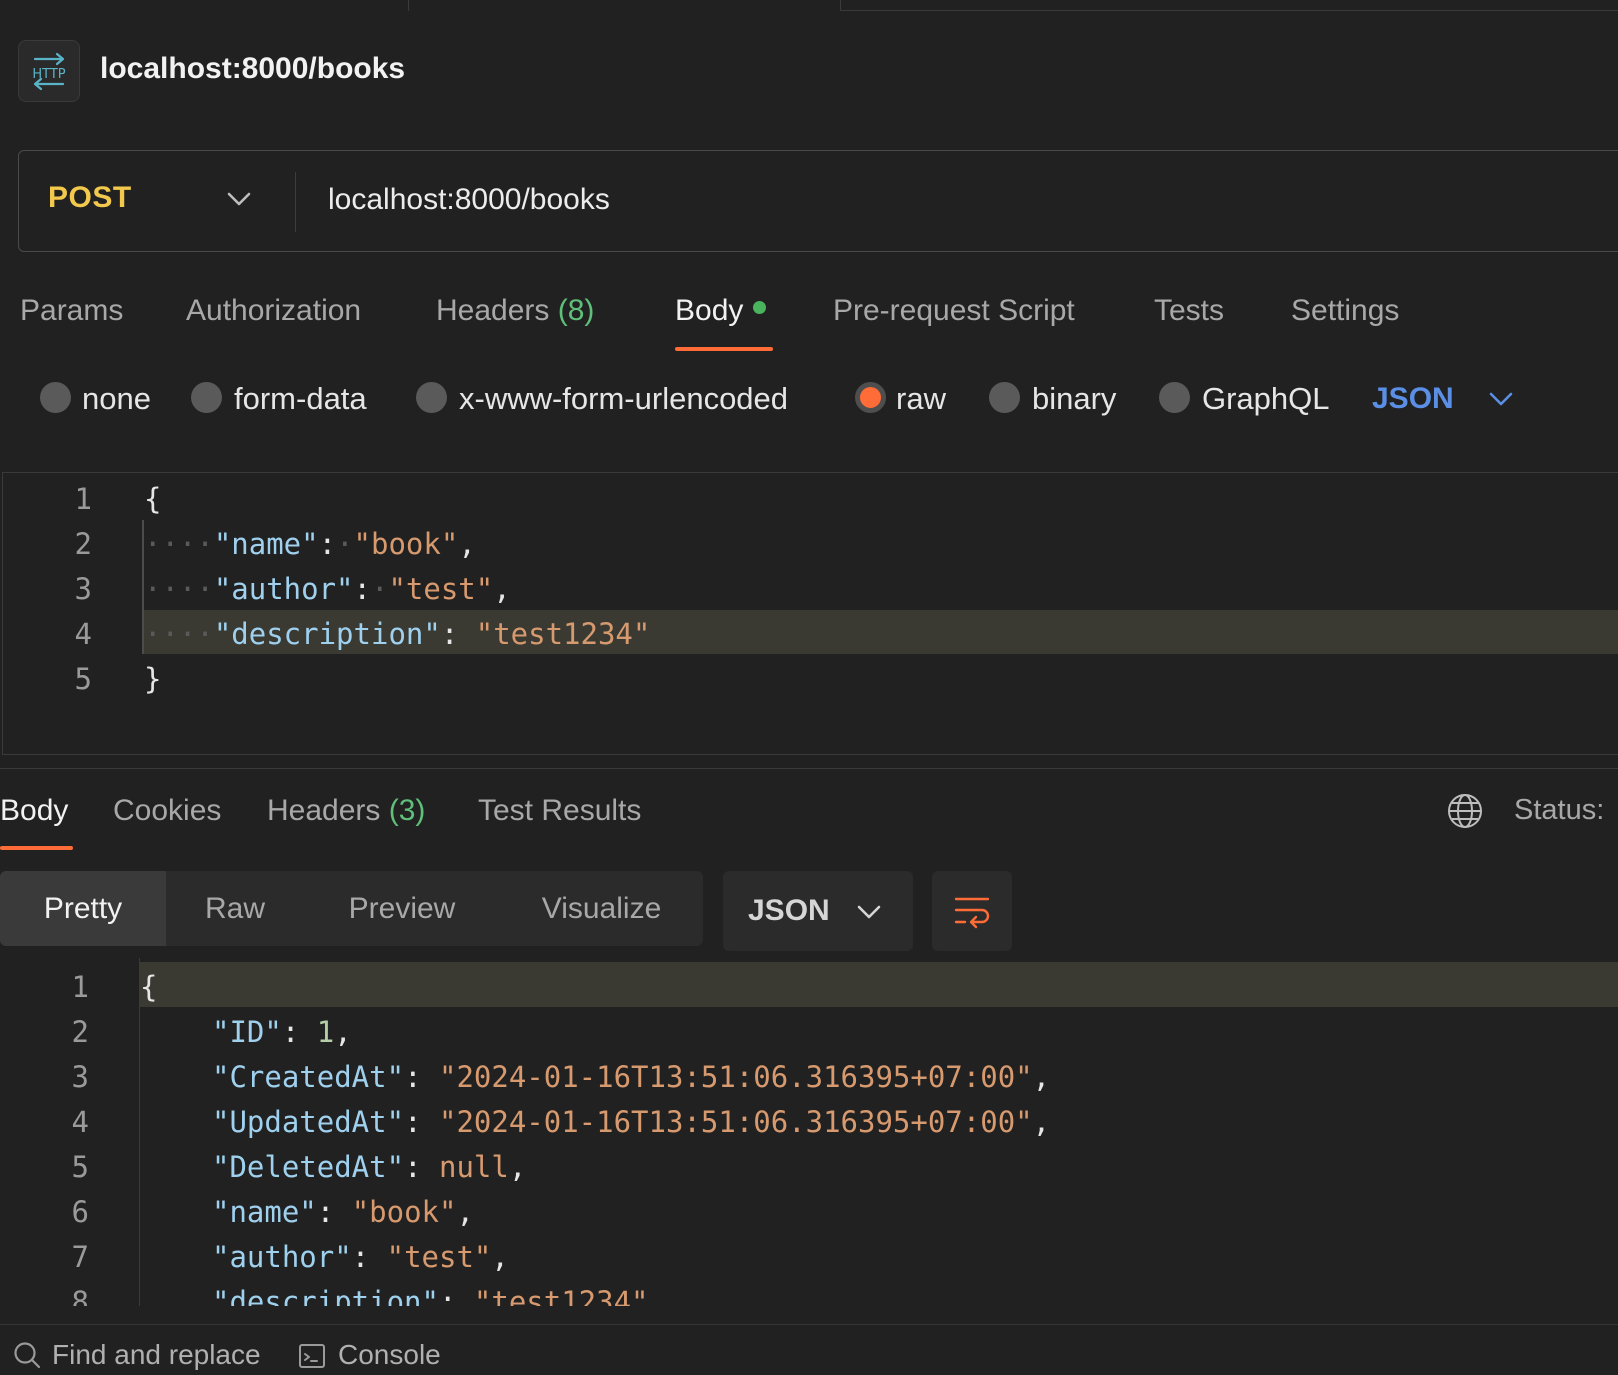 This screenshot has width=1618, height=1375. I want to click on response-separator, so click(809, 768).